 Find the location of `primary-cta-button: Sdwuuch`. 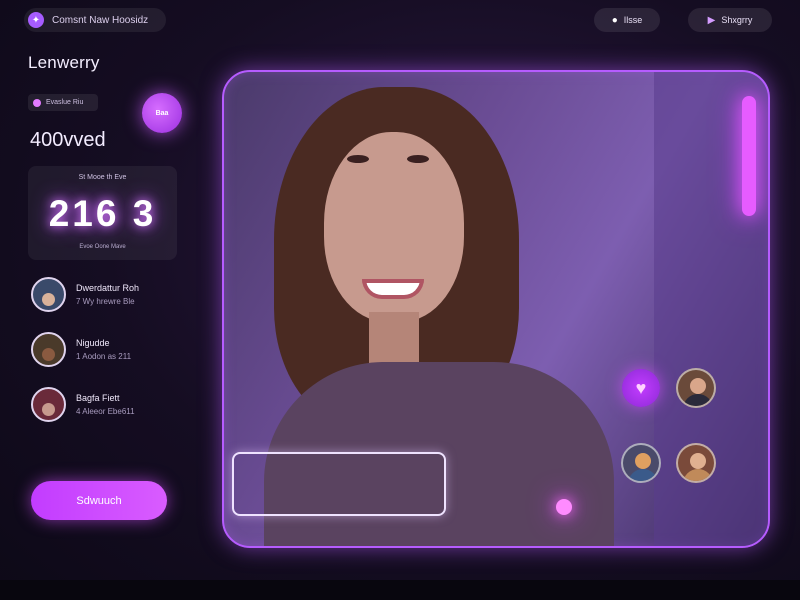

primary-cta-button: Sdwuuch is located at coordinates (99, 500).